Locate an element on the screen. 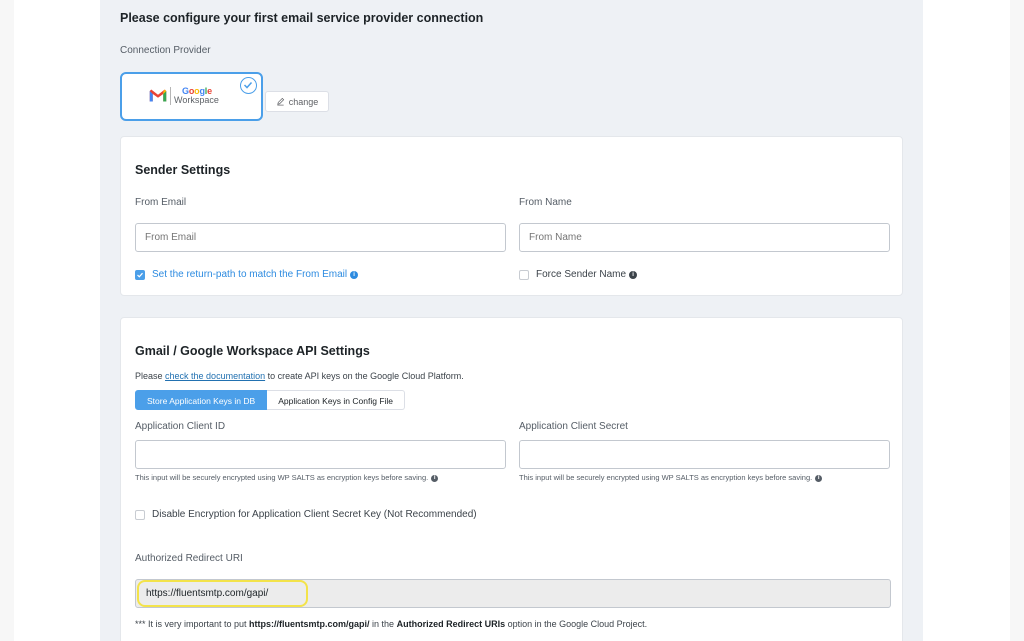 This screenshot has height=641, width=1024. workspace-logo-text: Workspace is located at coordinates (196, 100).